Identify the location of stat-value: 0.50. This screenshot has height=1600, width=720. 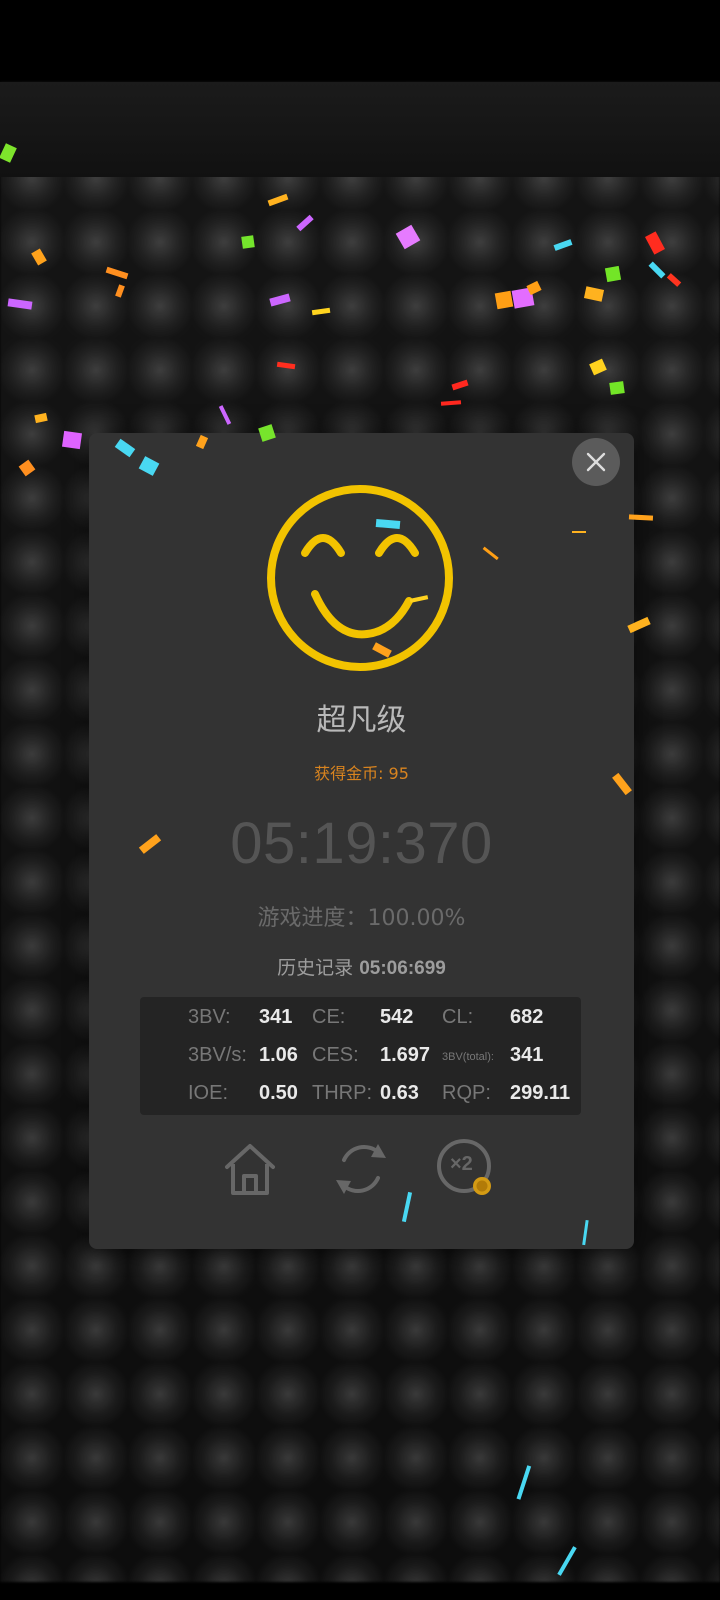
(278, 1093).